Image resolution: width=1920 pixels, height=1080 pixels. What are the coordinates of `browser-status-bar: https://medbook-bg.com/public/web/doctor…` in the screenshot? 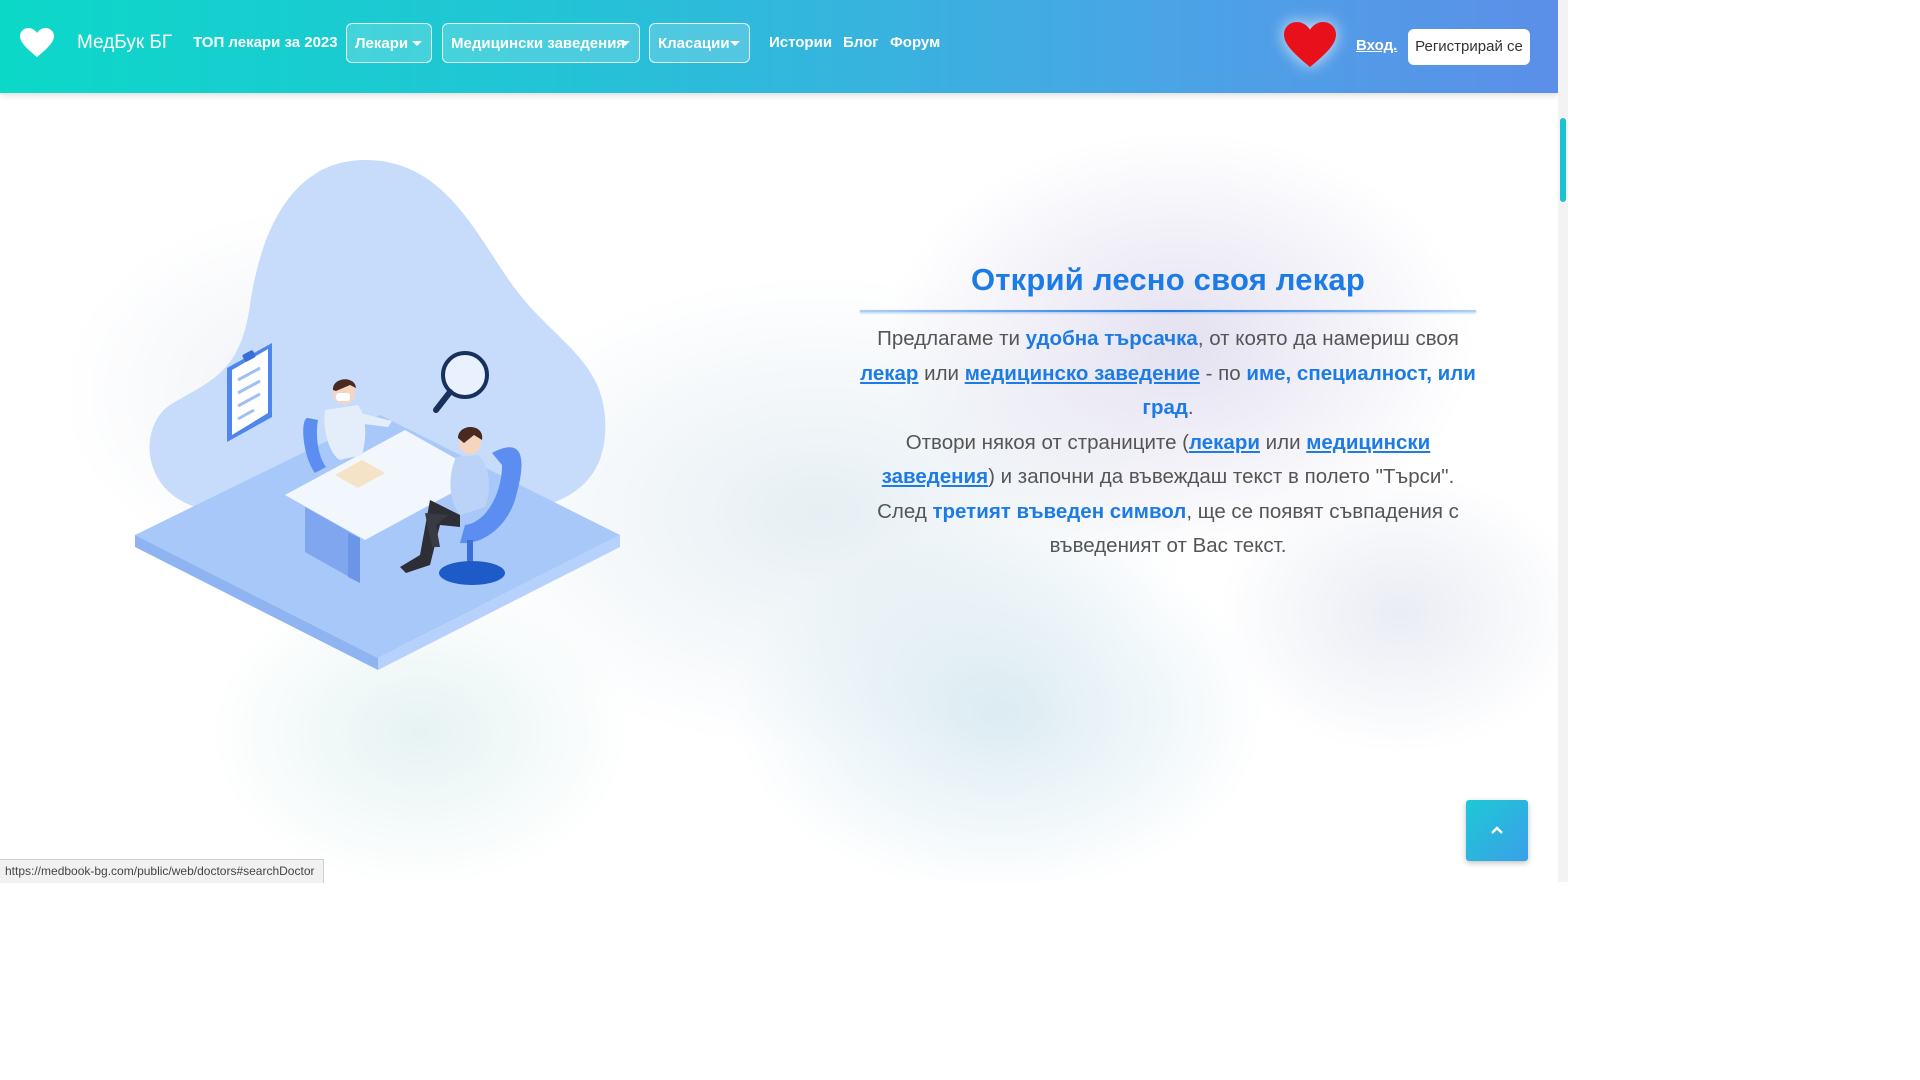 It's located at (162, 871).